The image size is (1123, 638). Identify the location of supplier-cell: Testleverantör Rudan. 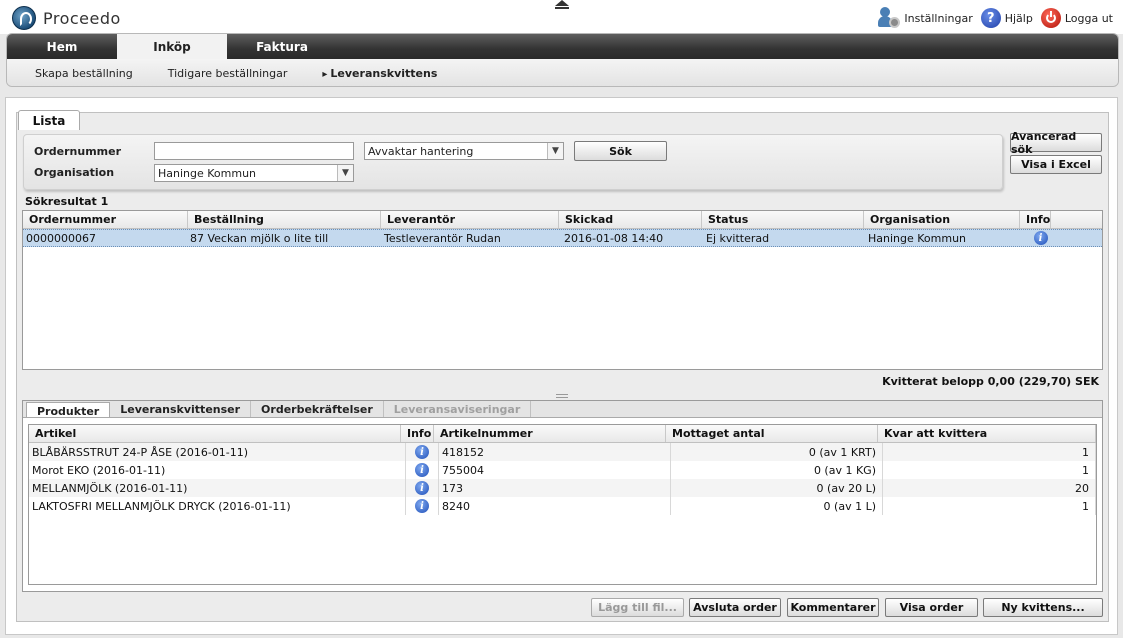
(442, 238).